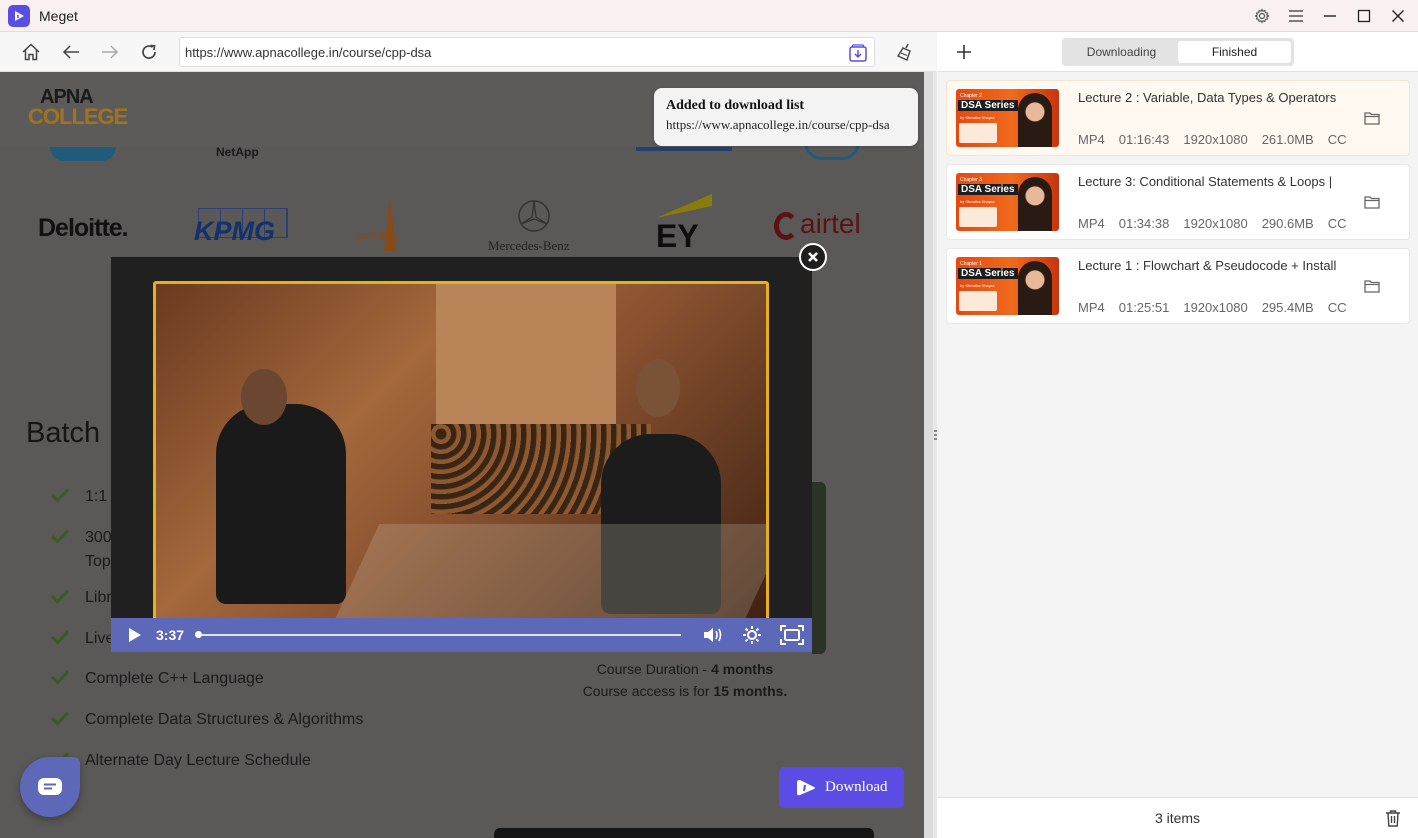 This screenshot has height=838, width=1418. Describe the element at coordinates (1007, 286) in the screenshot. I see `video-thumbnail: Chapter 1 DSA Series by Shradha Khapra` at that location.